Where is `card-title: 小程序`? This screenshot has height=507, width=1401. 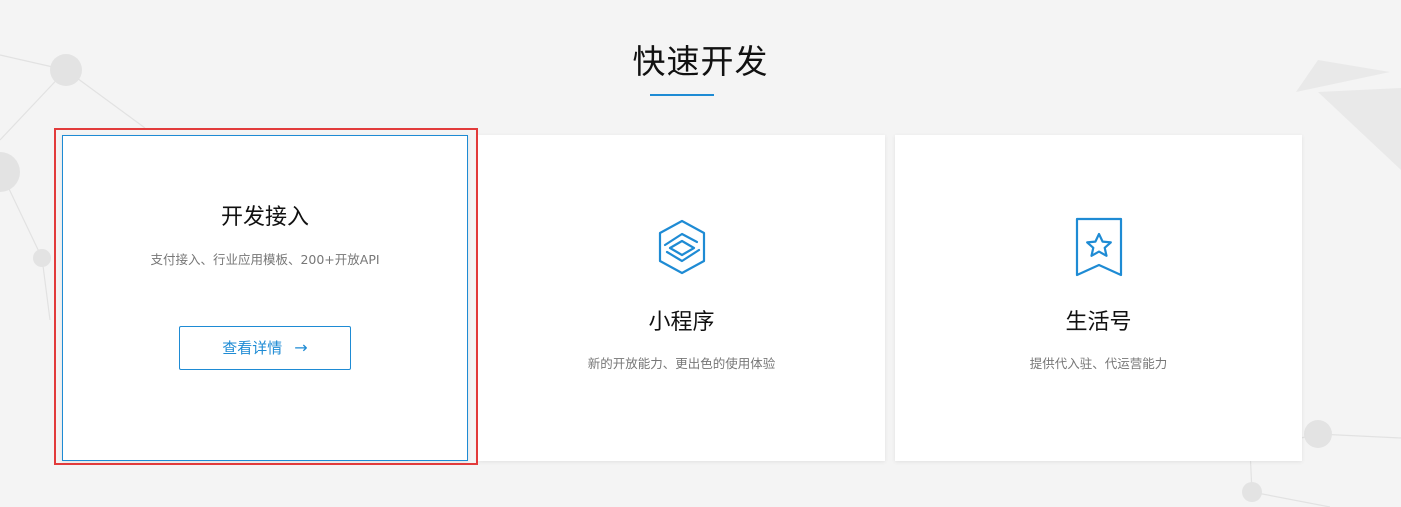
card-title: 小程序 is located at coordinates (681, 322).